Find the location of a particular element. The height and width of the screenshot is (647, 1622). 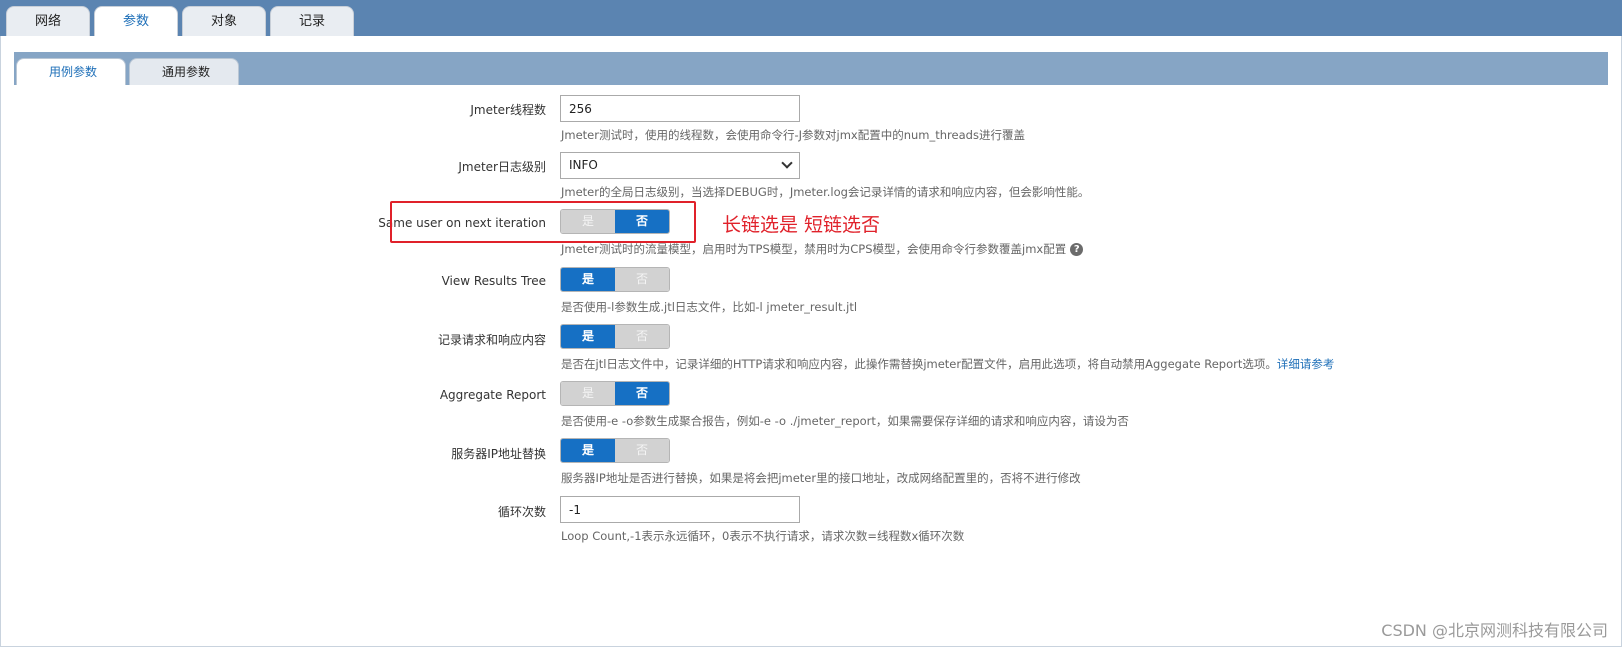

log-level-value: INFO is located at coordinates (583, 165).